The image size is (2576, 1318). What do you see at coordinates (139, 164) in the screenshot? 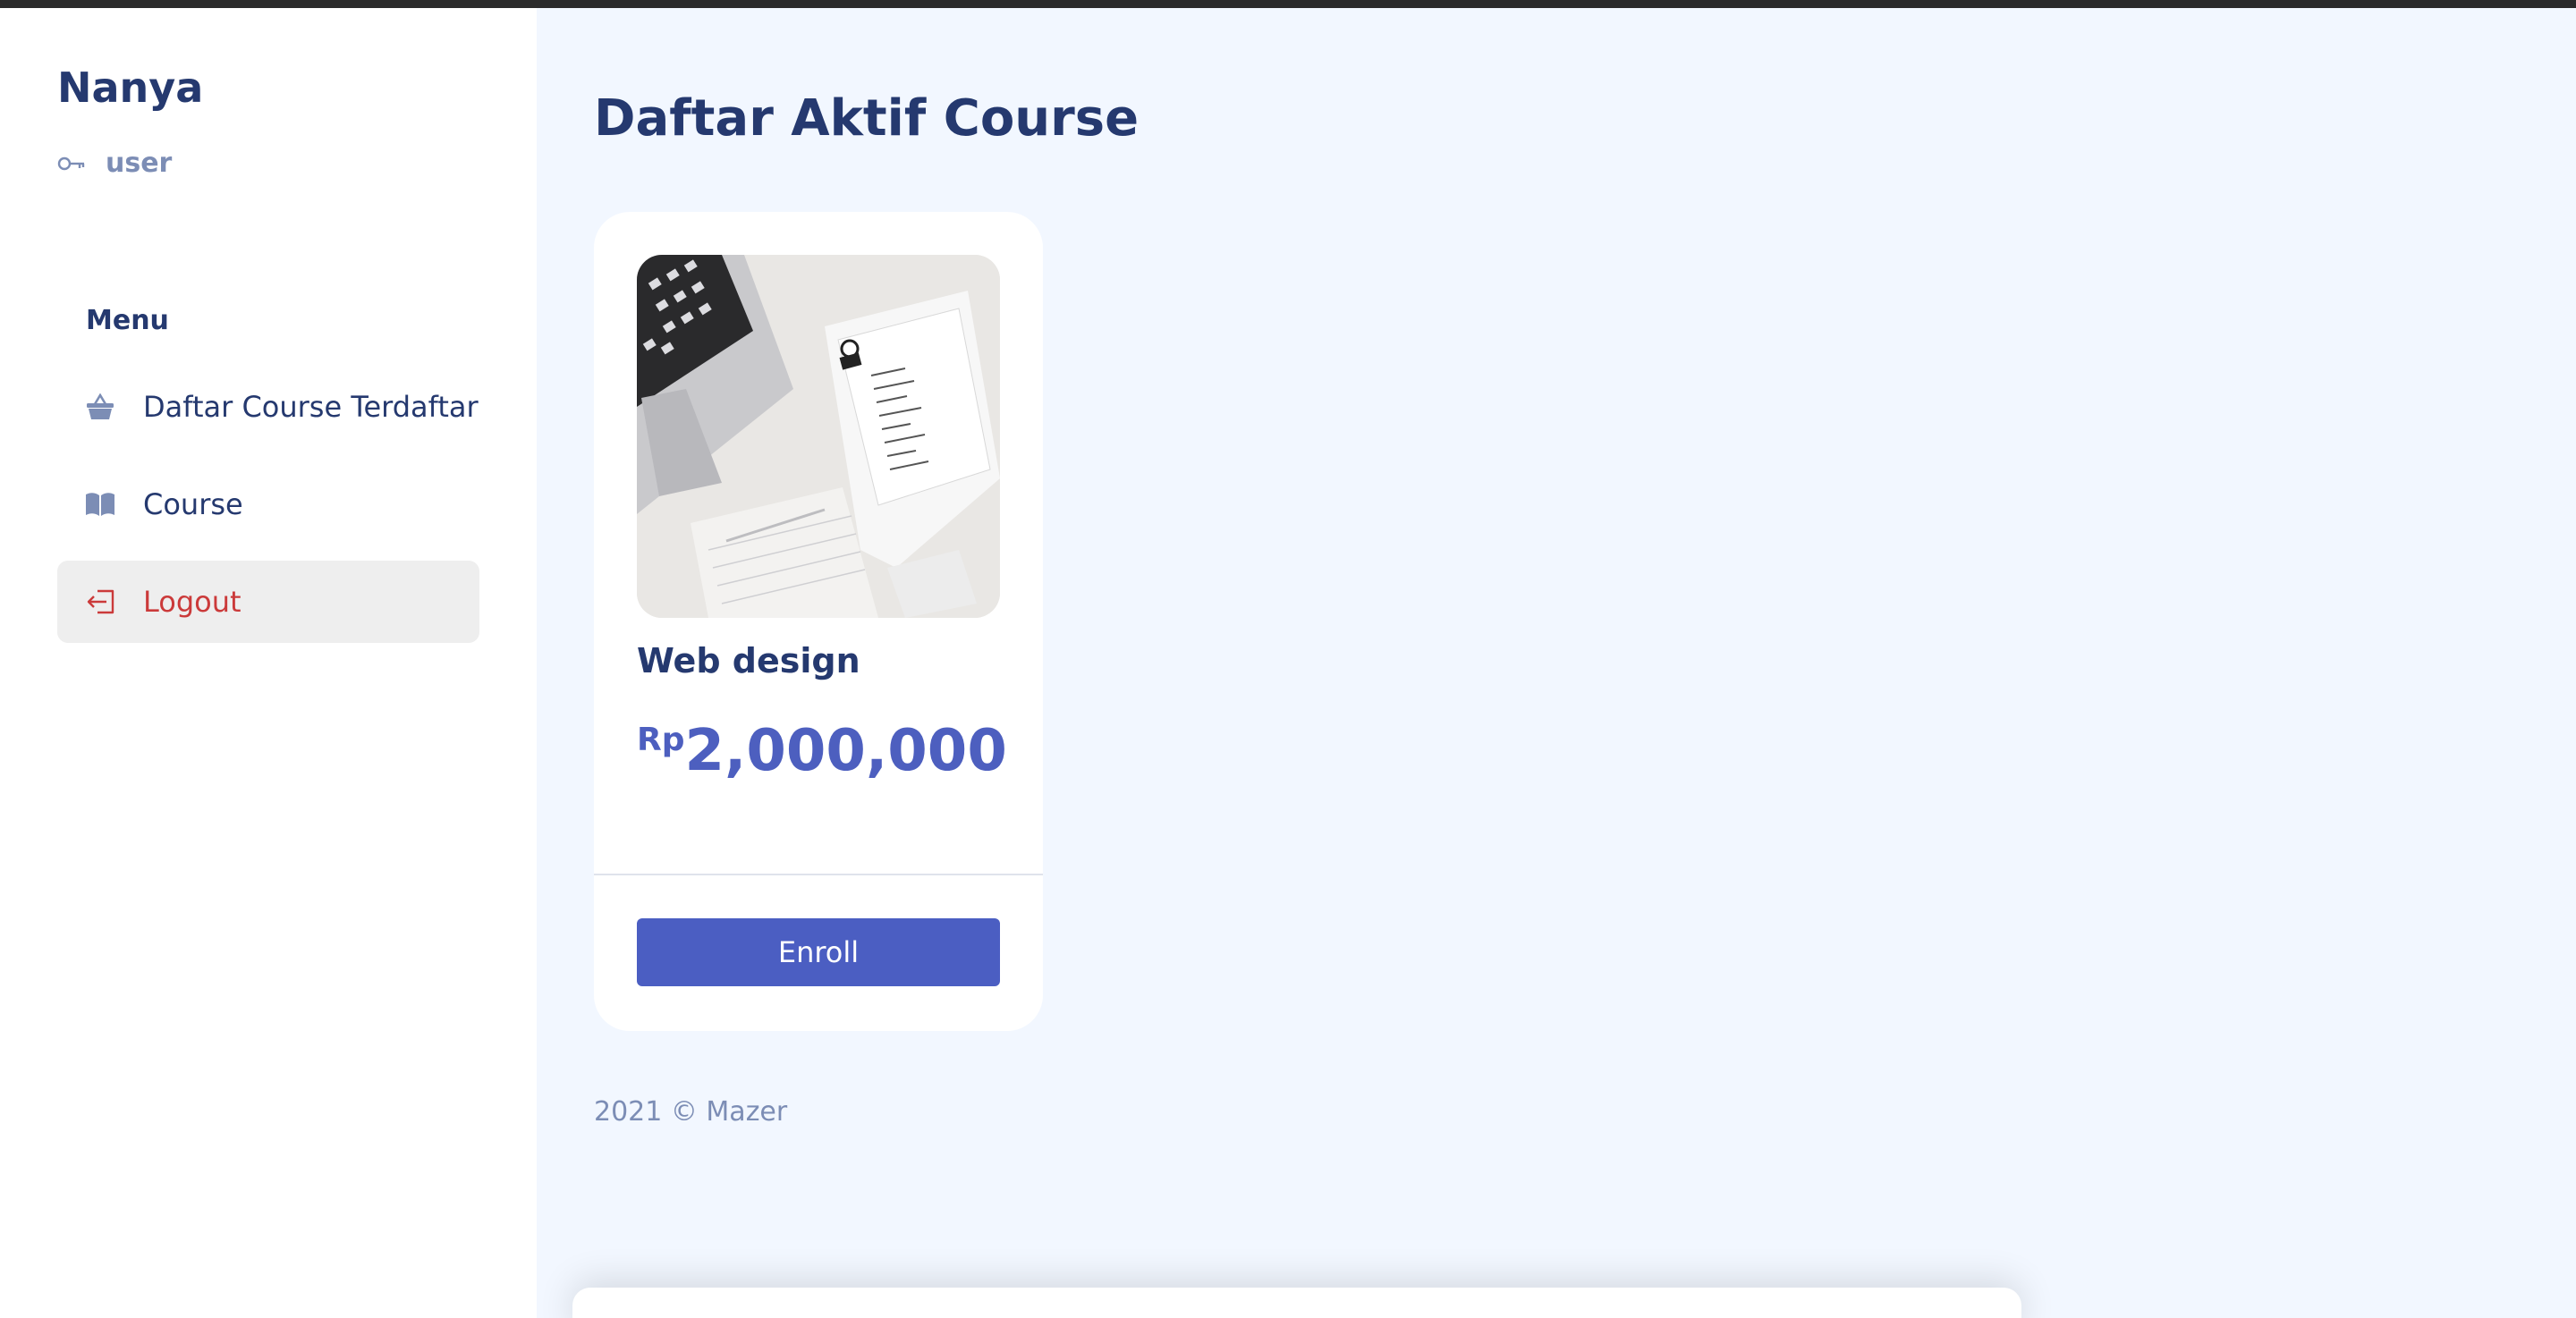
I see `role-label: user` at bounding box center [139, 164].